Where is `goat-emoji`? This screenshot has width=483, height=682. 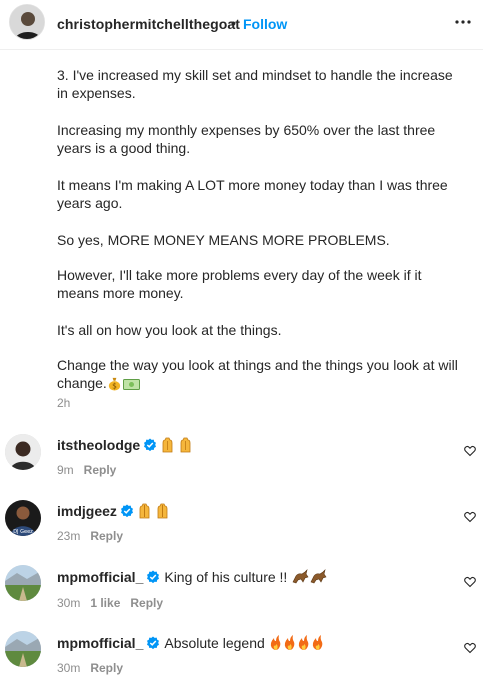 goat-emoji is located at coordinates (310, 578).